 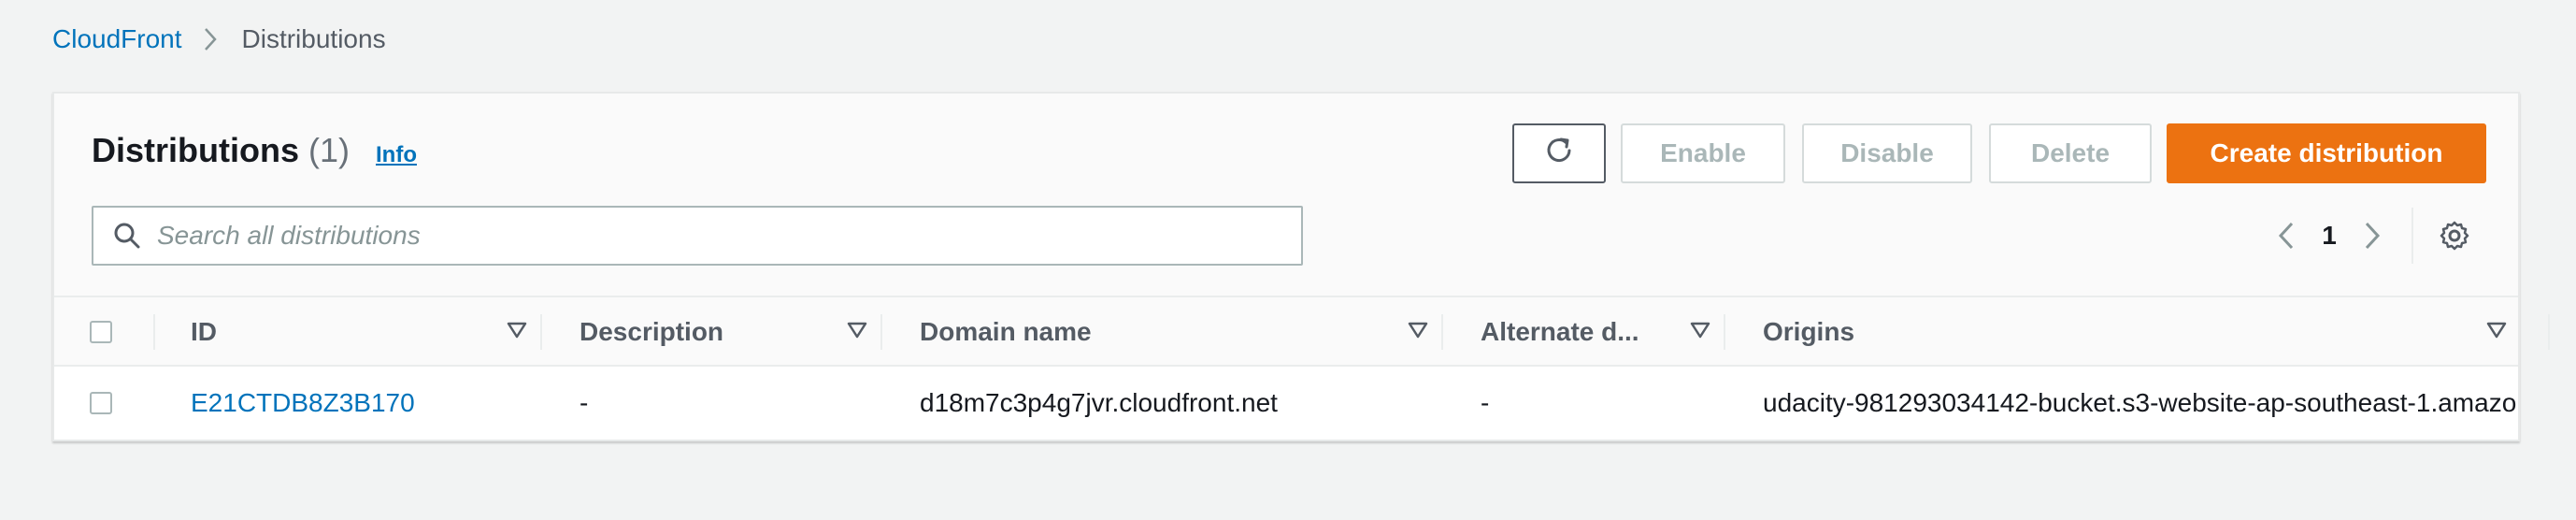 What do you see at coordinates (2286, 235) in the screenshot?
I see `previous-page-icon` at bounding box center [2286, 235].